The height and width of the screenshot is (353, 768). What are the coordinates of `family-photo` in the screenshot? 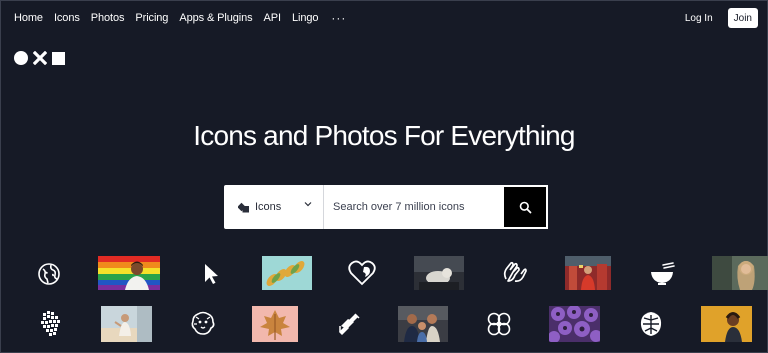 It's located at (423, 324).